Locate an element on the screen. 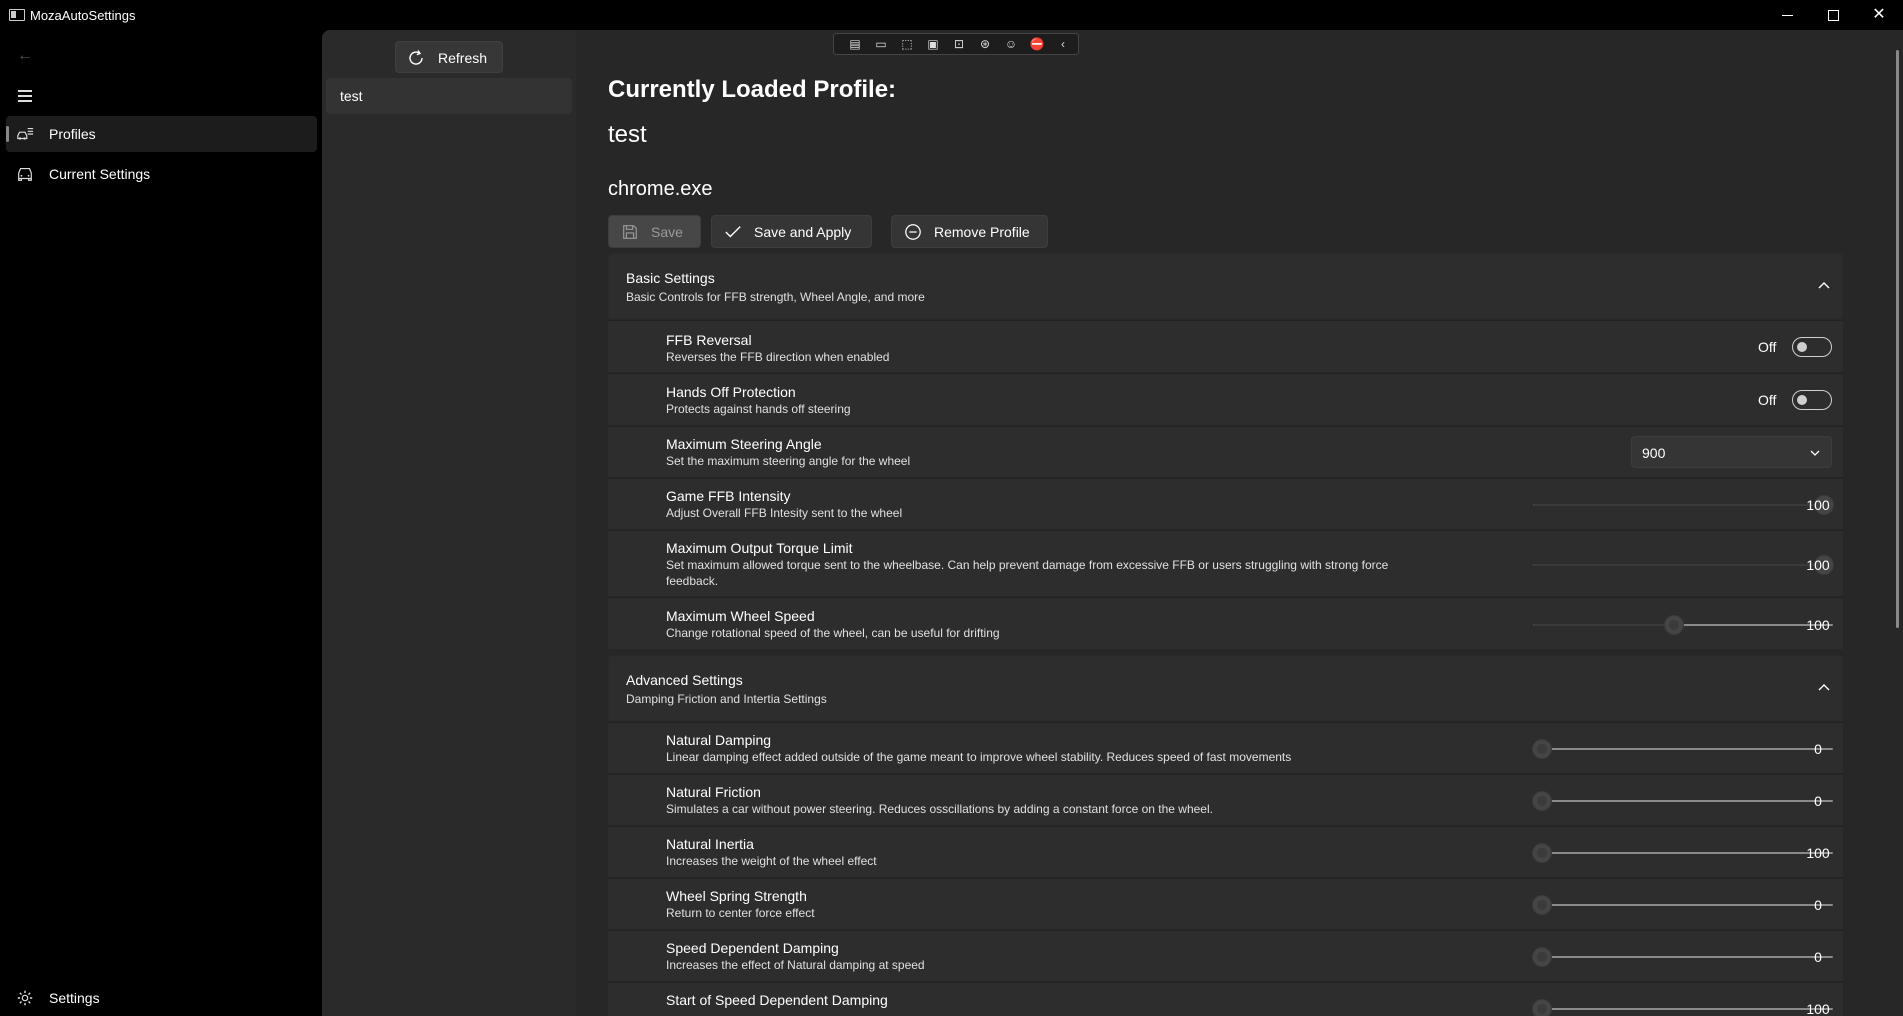 This screenshot has height=1016, width=1903. close-icon: ✕ is located at coordinates (1879, 14).